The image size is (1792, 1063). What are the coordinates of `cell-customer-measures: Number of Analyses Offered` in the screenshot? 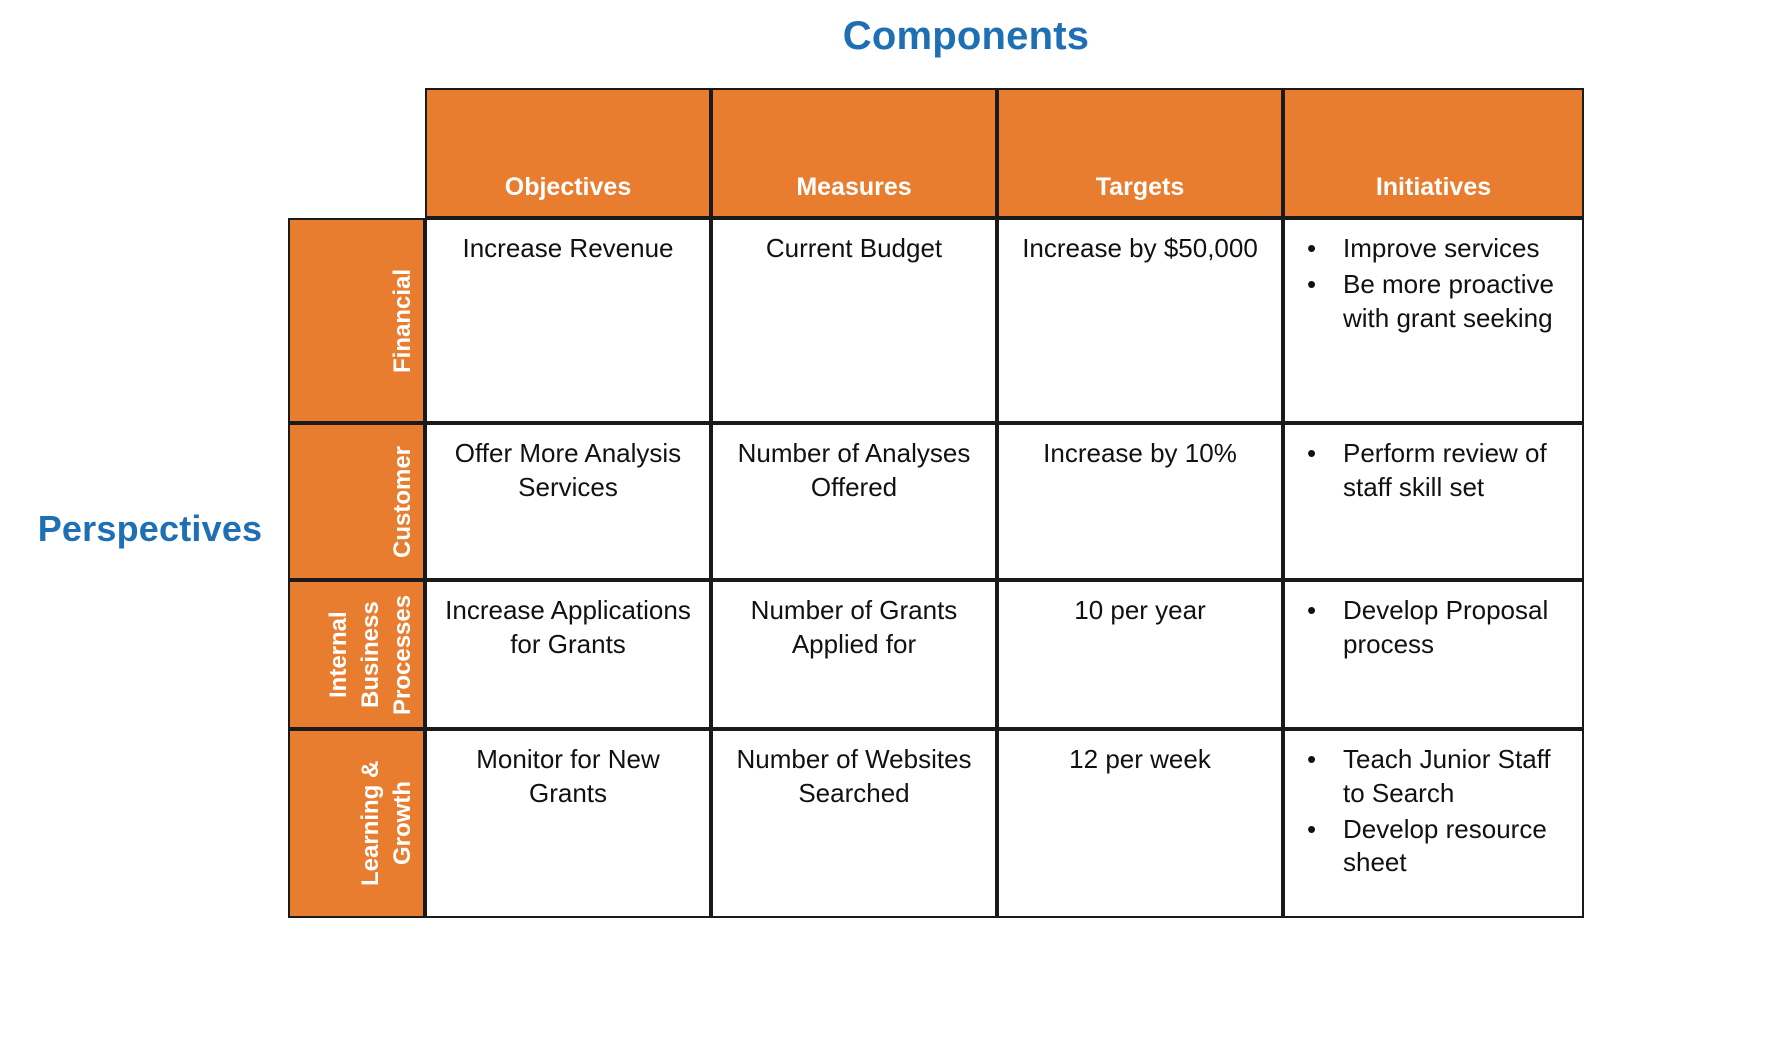 It's located at (854, 501).